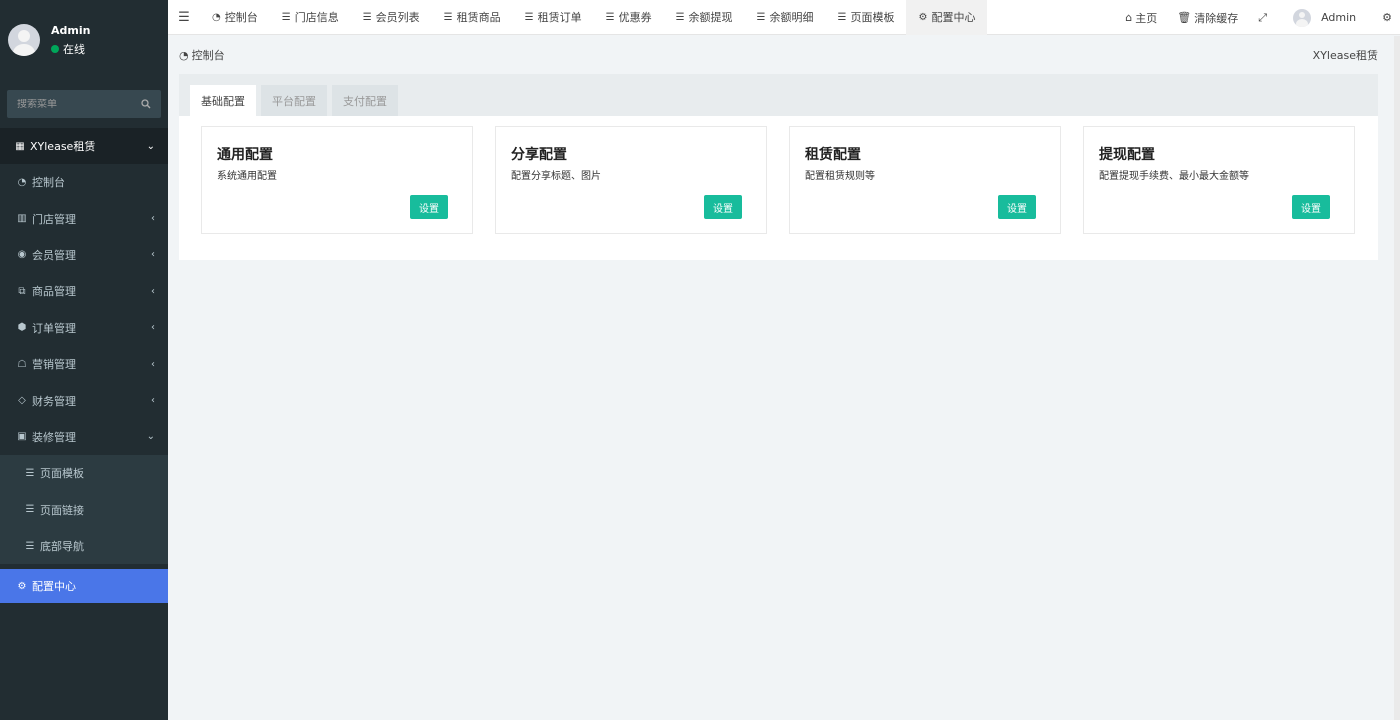 This screenshot has height=720, width=1400. Describe the element at coordinates (146, 104) in the screenshot. I see `search-icon` at that location.